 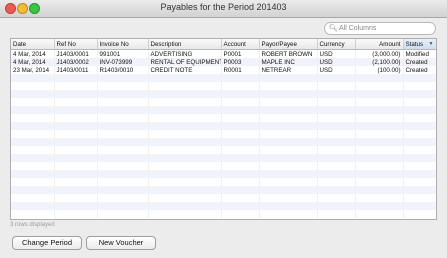 I want to click on change-period-button: Change Period, so click(x=47, y=243).